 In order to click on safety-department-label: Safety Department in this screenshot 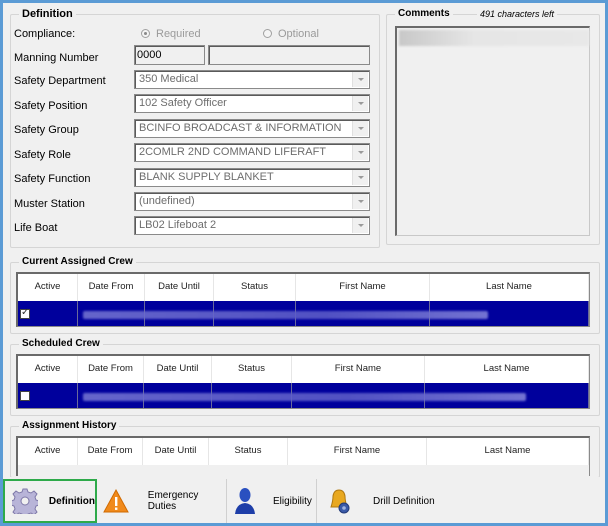, I will do `click(60, 81)`.